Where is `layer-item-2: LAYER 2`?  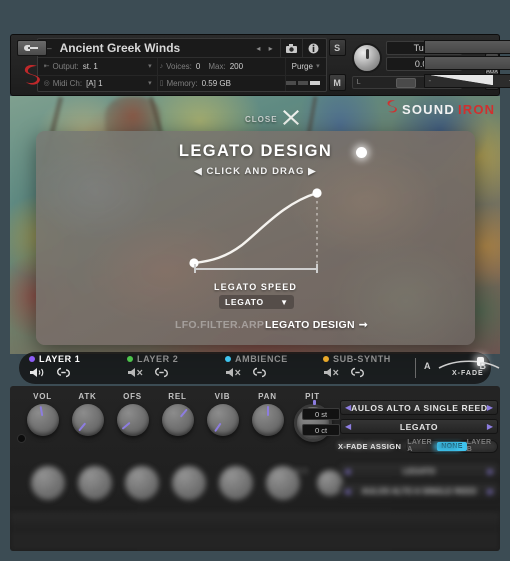 layer-item-2: LAYER 2 is located at coordinates (166, 368).